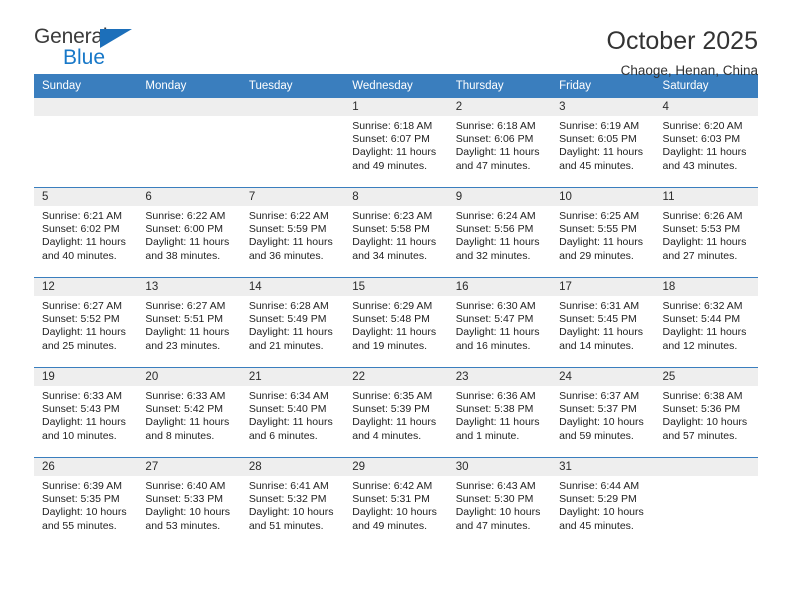 Image resolution: width=792 pixels, height=612 pixels. Describe the element at coordinates (494, 409) in the screenshot. I see `sunset-text: Sunset: 5:38 PM` at that location.